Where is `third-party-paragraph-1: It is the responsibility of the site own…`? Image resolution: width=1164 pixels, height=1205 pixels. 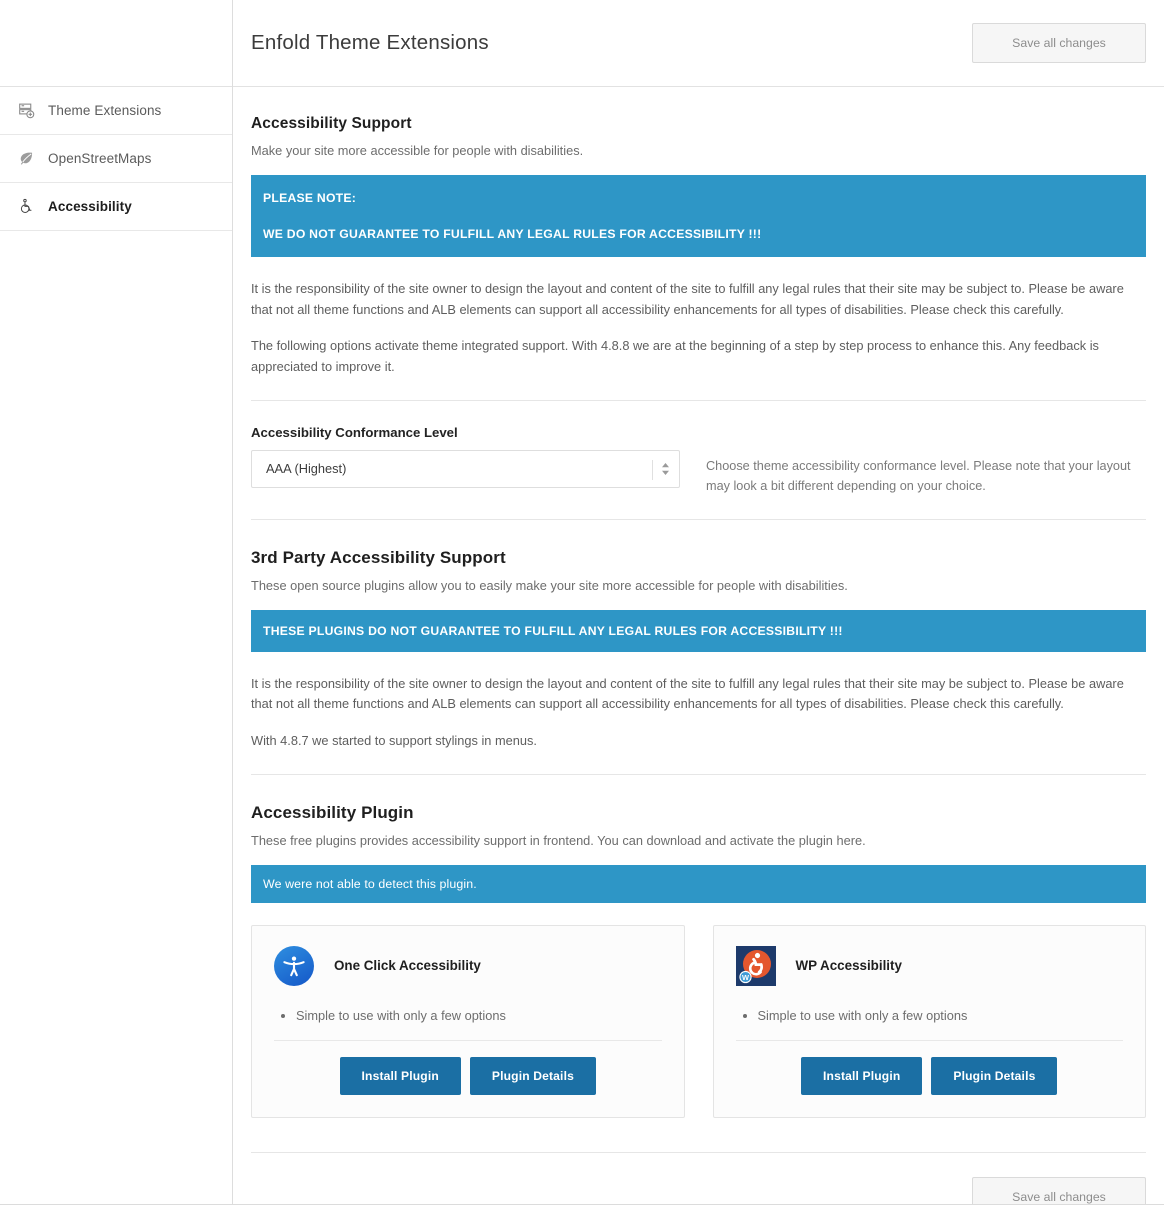
third-party-paragraph-1: It is the responsibility of the site own… is located at coordinates (687, 693).